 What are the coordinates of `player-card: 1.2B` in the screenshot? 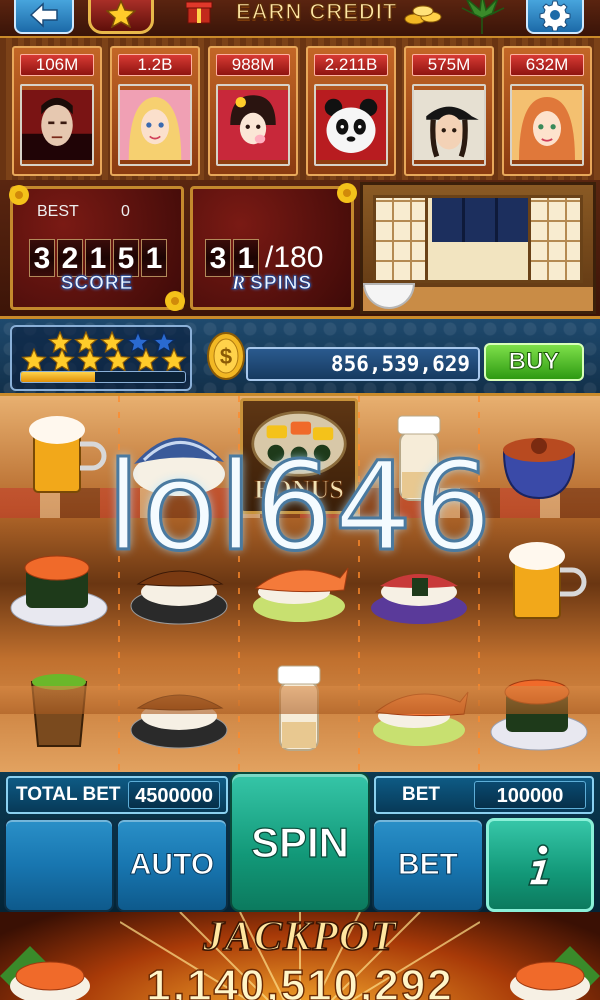 It's located at (155, 111).